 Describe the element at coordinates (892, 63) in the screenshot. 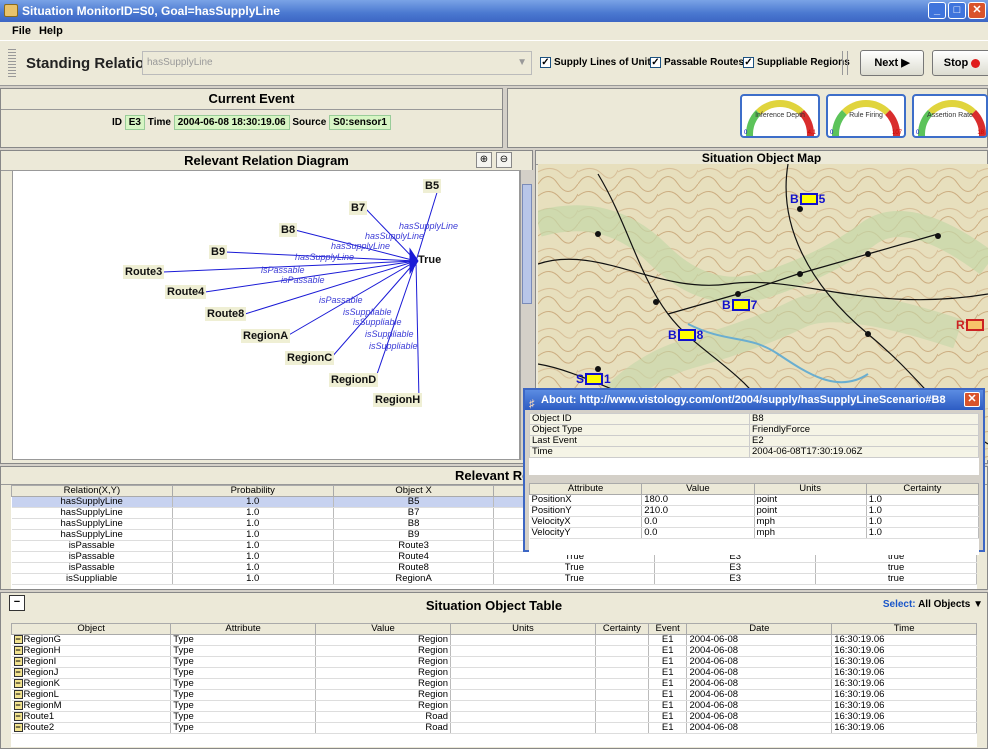

I see `next-button: Next ▶` at that location.